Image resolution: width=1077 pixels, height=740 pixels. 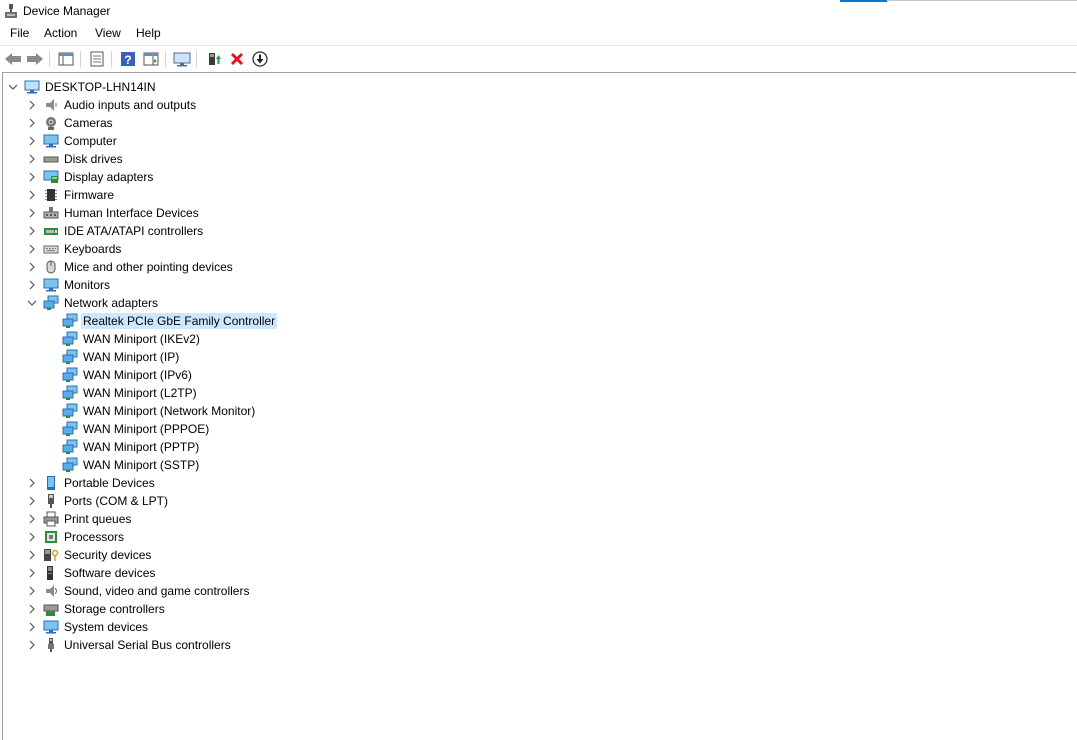 I want to click on tree-category-human-interface-devices: Human Interface Devices, so click(x=538, y=213).